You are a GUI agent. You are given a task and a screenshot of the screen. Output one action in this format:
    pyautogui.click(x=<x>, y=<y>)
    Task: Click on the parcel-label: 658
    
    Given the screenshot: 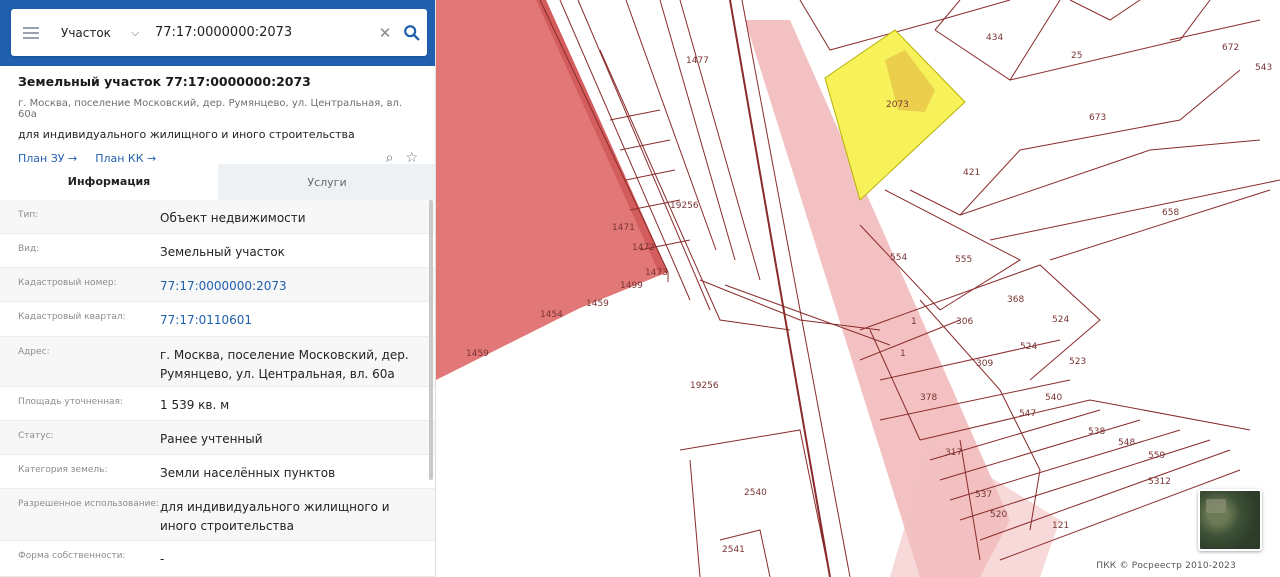 What is the action you would take?
    pyautogui.click(x=1170, y=213)
    